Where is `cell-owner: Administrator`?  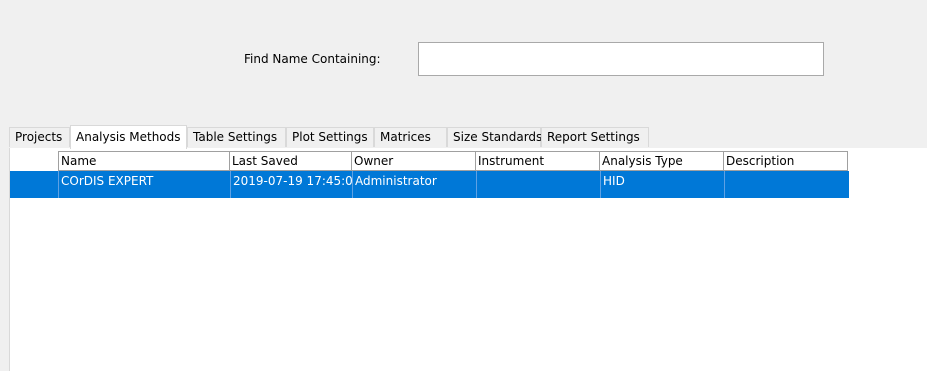 cell-owner: Administrator is located at coordinates (415, 184).